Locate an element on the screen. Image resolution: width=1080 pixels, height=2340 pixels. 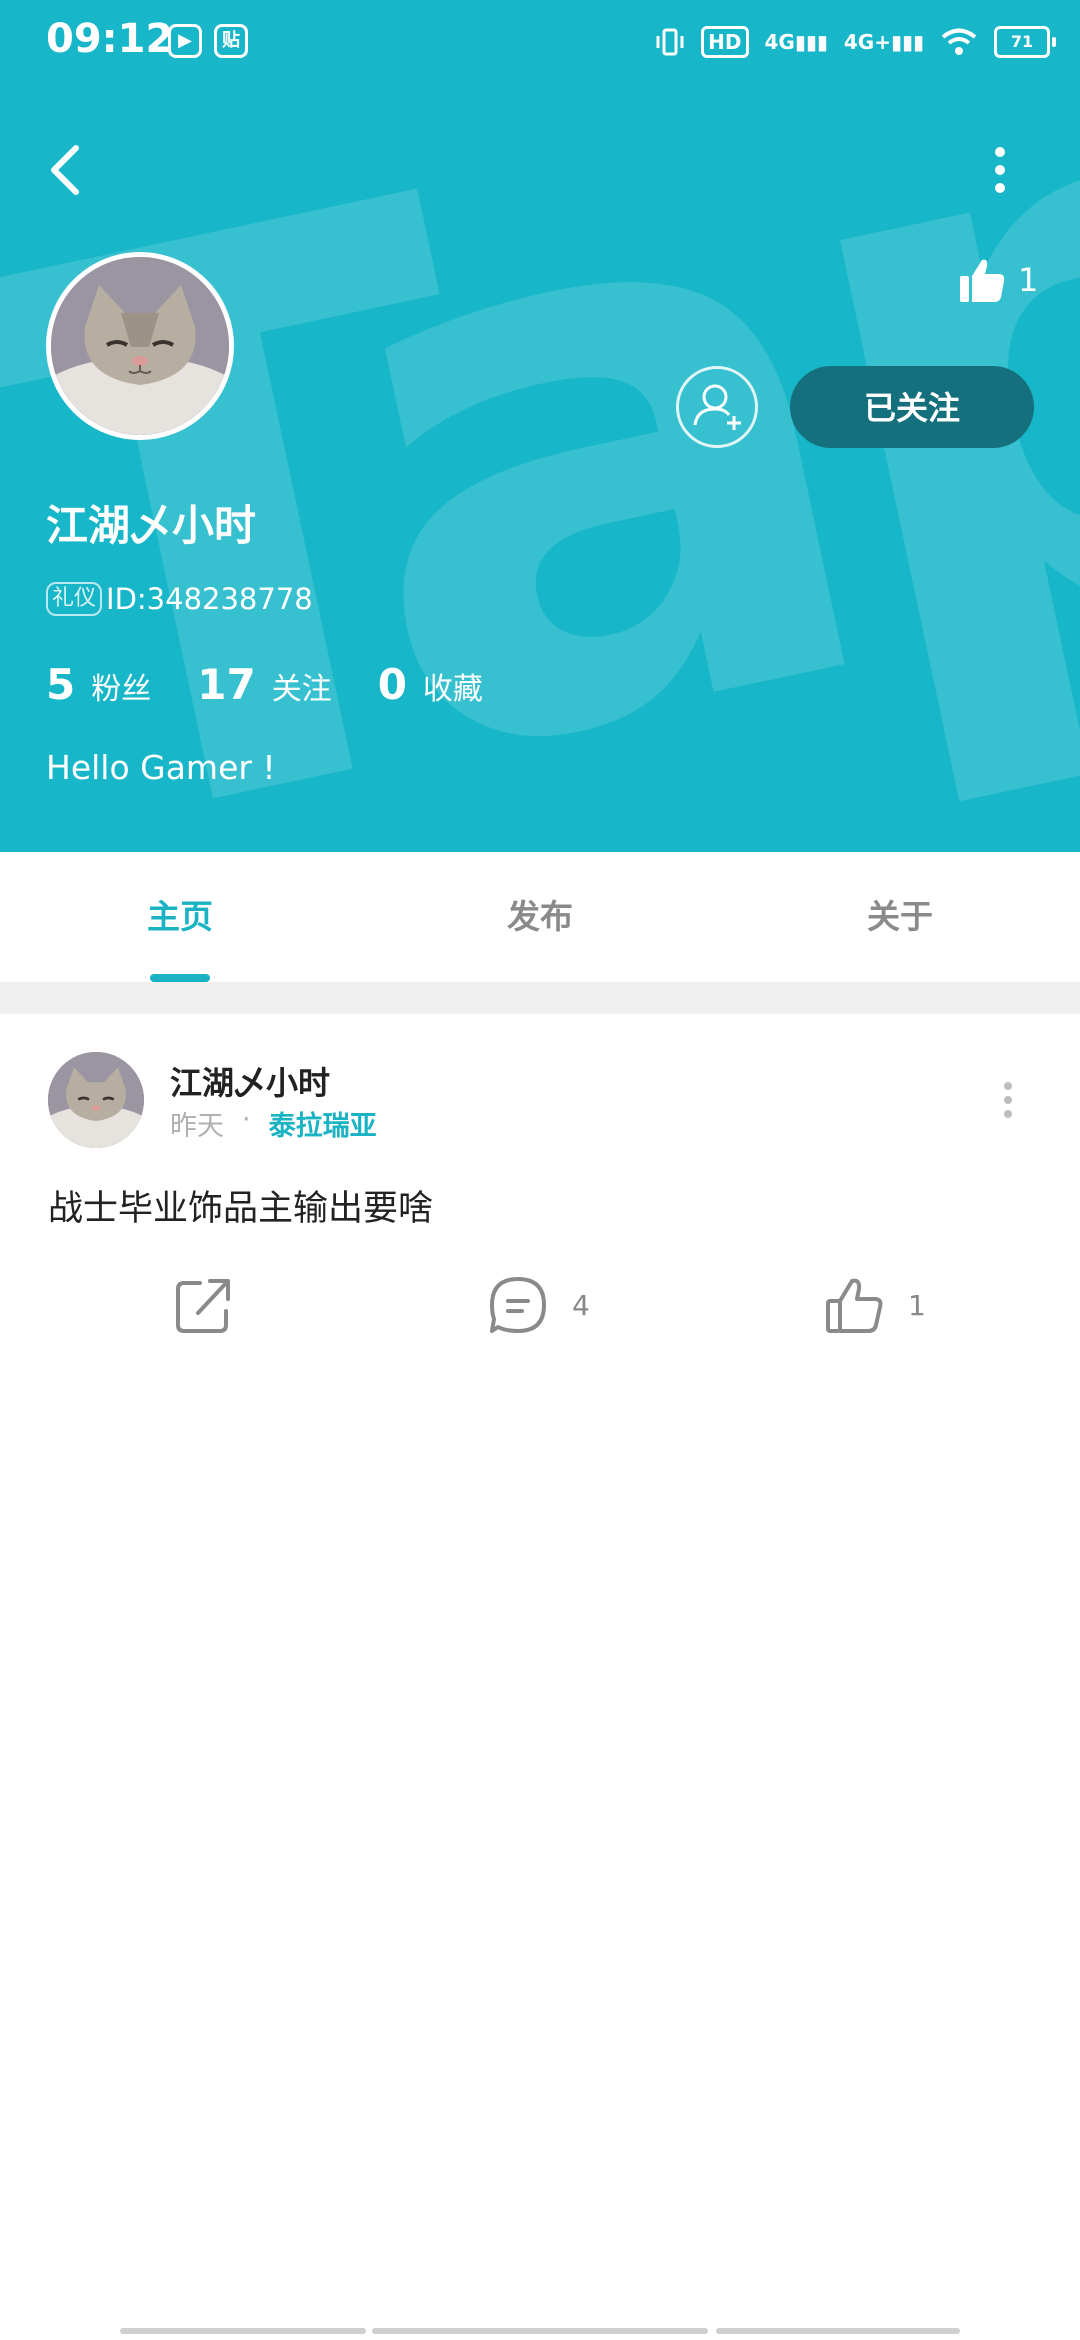
profile-tabs: 主页 发布 关于 is located at coordinates (540, 916).